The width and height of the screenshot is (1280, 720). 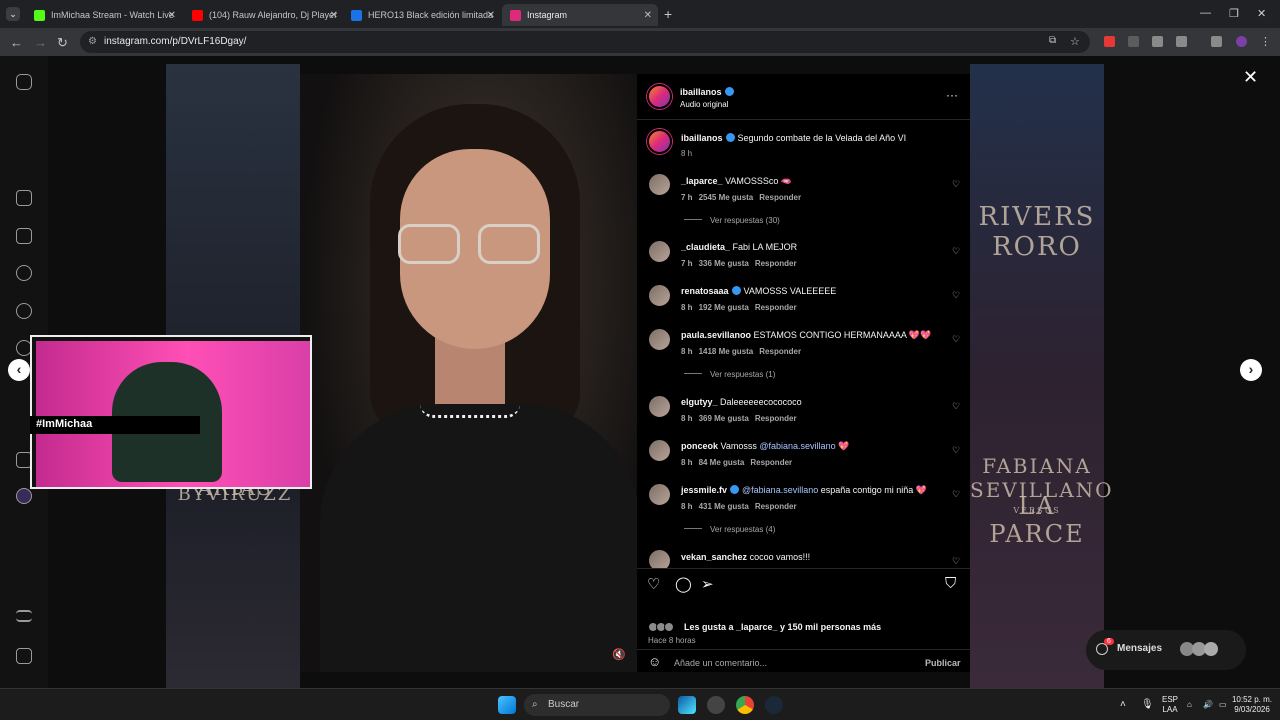 What do you see at coordinates (950, 583) in the screenshot?
I see `save-bookmark-icon: ⛉` at bounding box center [950, 583].